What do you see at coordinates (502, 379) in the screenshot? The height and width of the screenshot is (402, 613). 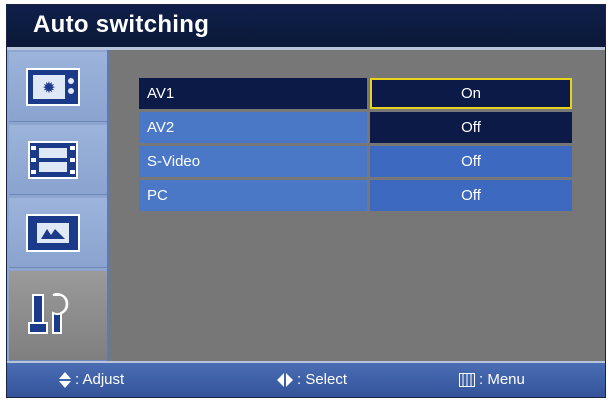 I see `hint-menu-label: : Menu` at bounding box center [502, 379].